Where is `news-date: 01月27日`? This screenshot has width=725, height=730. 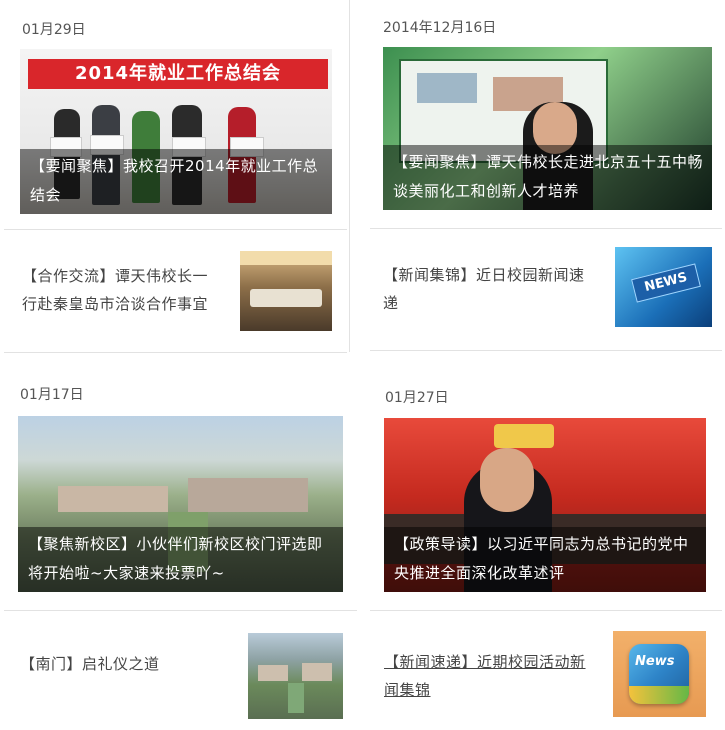
news-date: 01月27日 is located at coordinates (417, 398).